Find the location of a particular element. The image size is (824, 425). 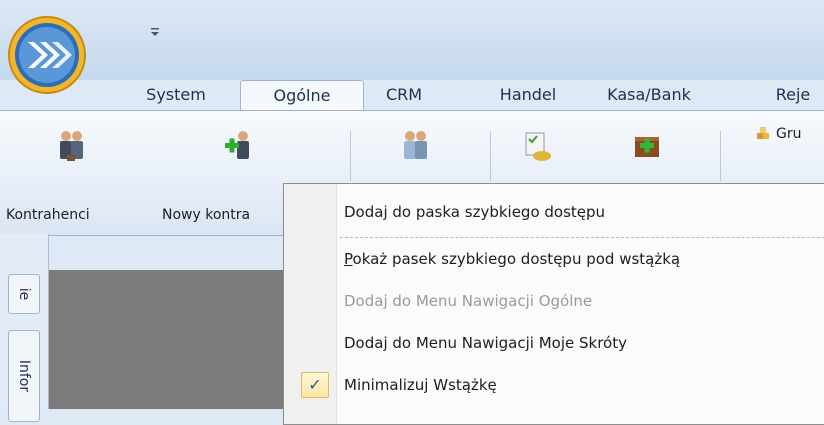

menu-separator is located at coordinates (582, 237).